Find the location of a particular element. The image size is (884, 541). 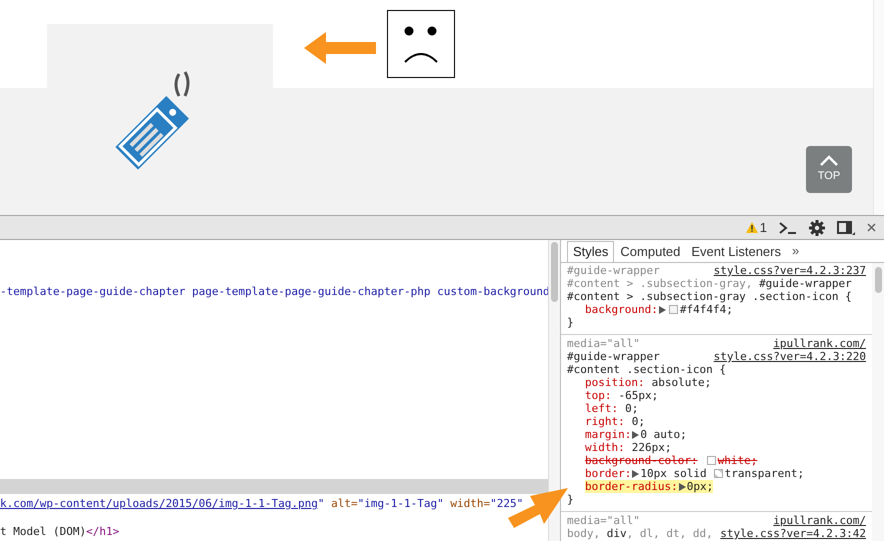

stylesheet-link: style.css?ver=4.2.3:237 is located at coordinates (790, 270).